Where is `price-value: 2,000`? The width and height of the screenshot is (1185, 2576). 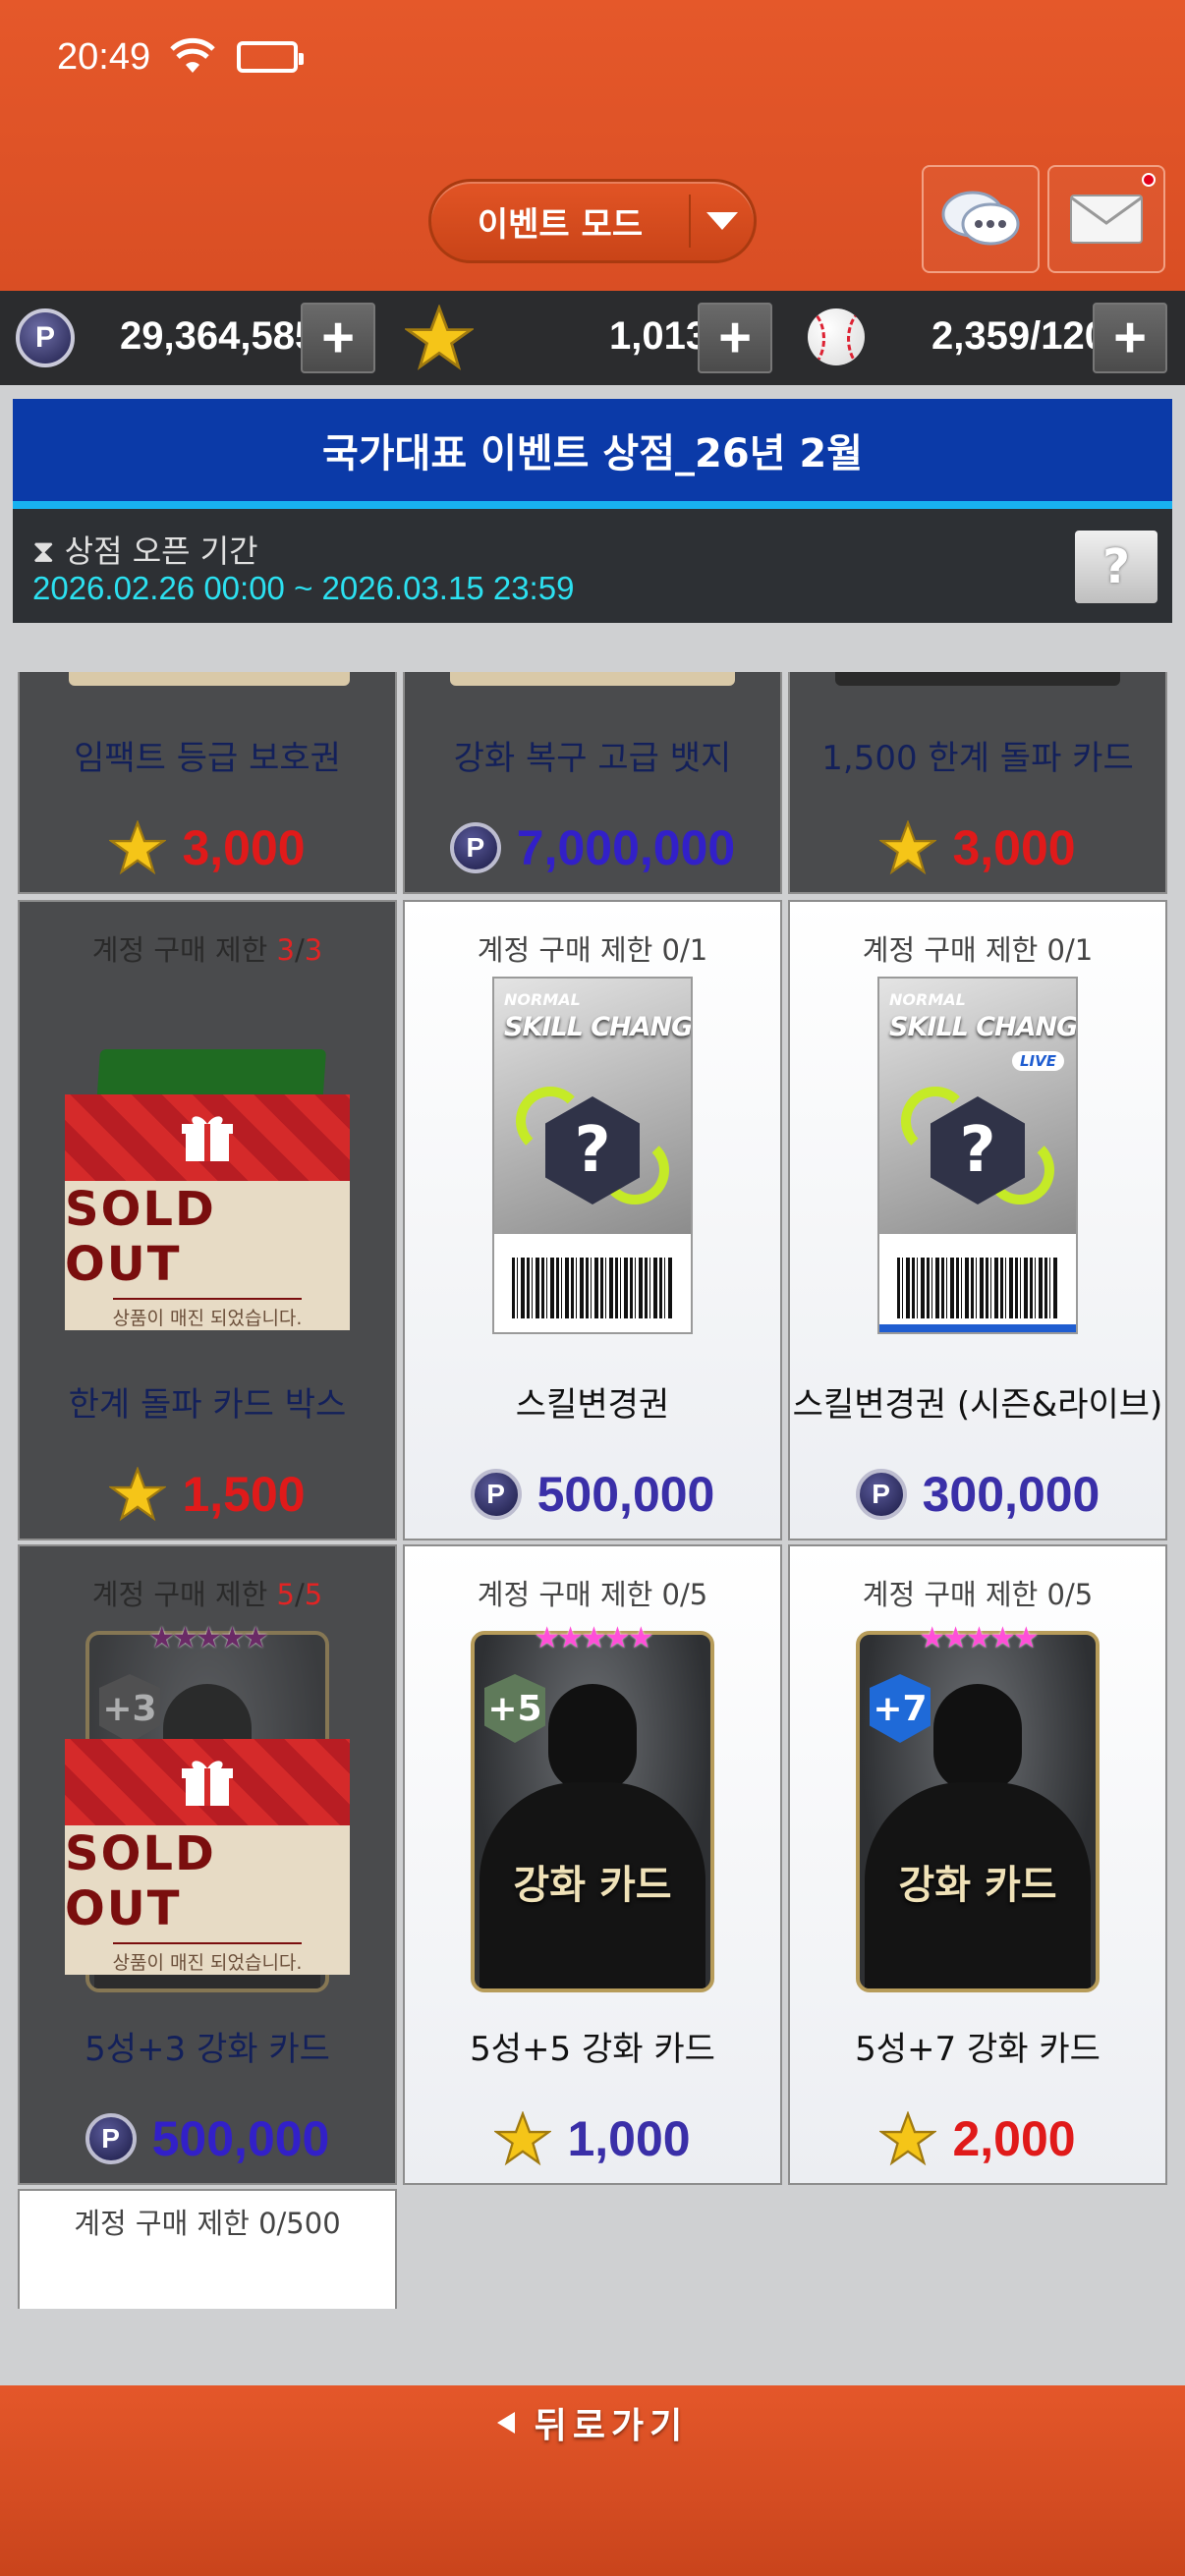 price-value: 2,000 is located at coordinates (1014, 2138).